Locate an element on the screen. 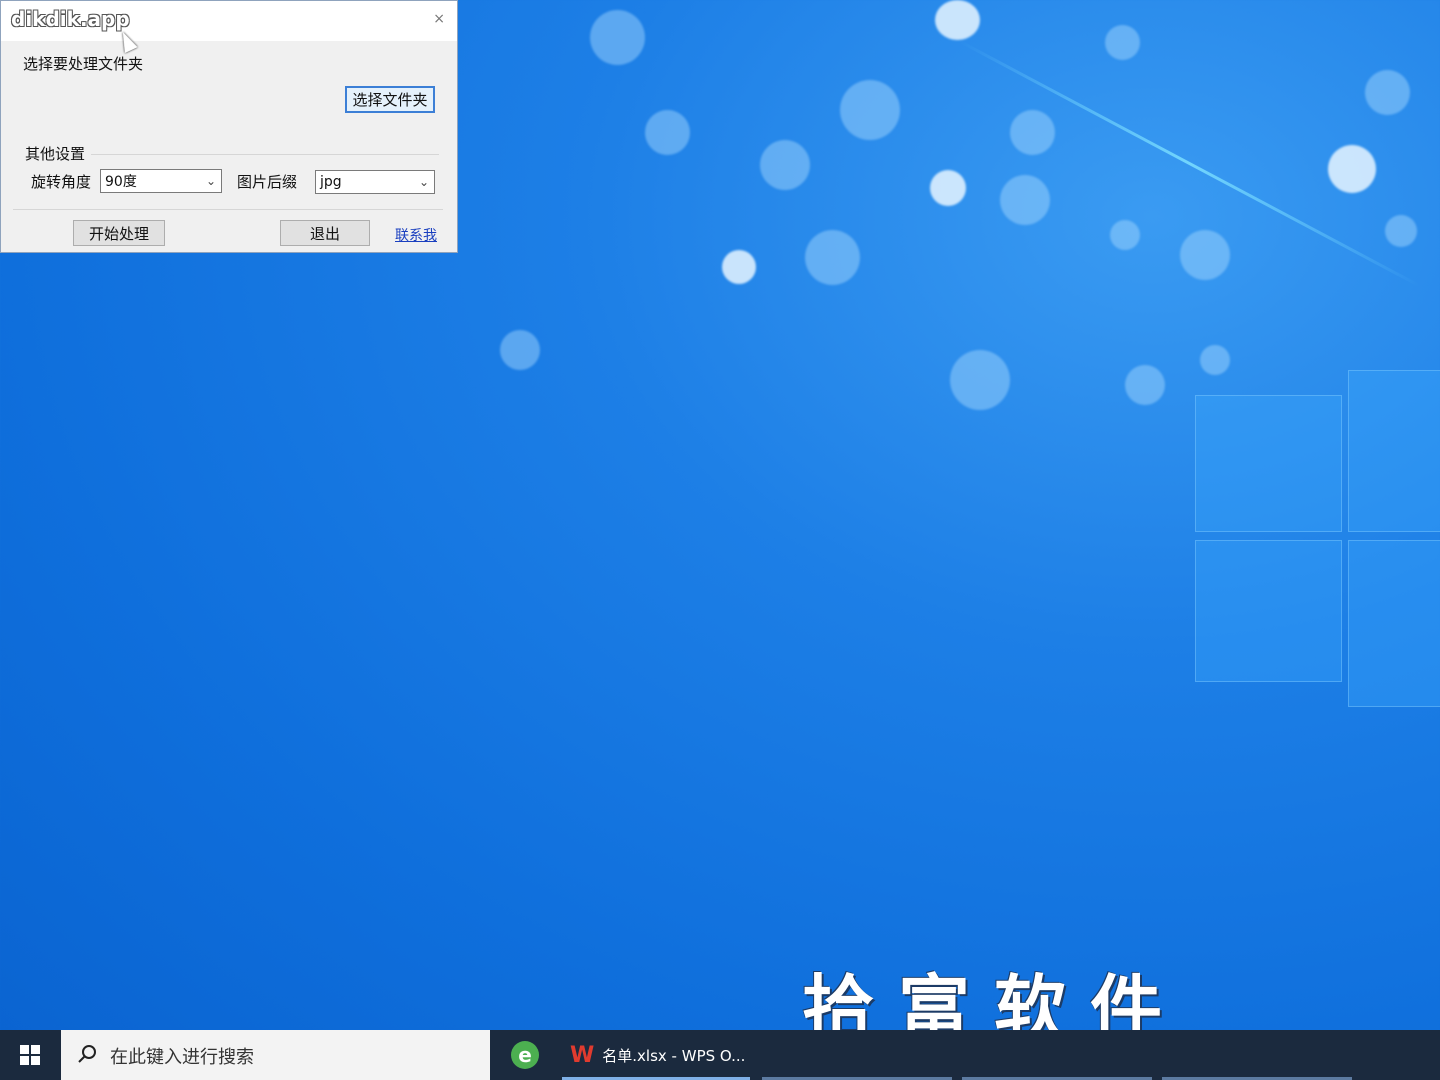 This screenshot has width=1440, height=1080. rotation-select: 90度 ⌄ is located at coordinates (161, 181).